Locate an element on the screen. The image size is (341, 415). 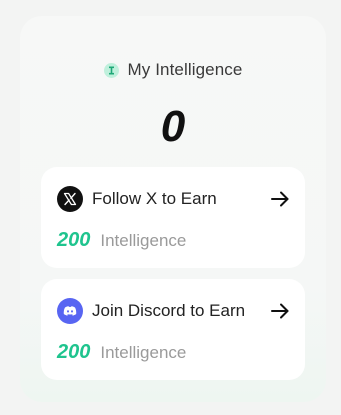
intelligence-icon is located at coordinates (111, 70).